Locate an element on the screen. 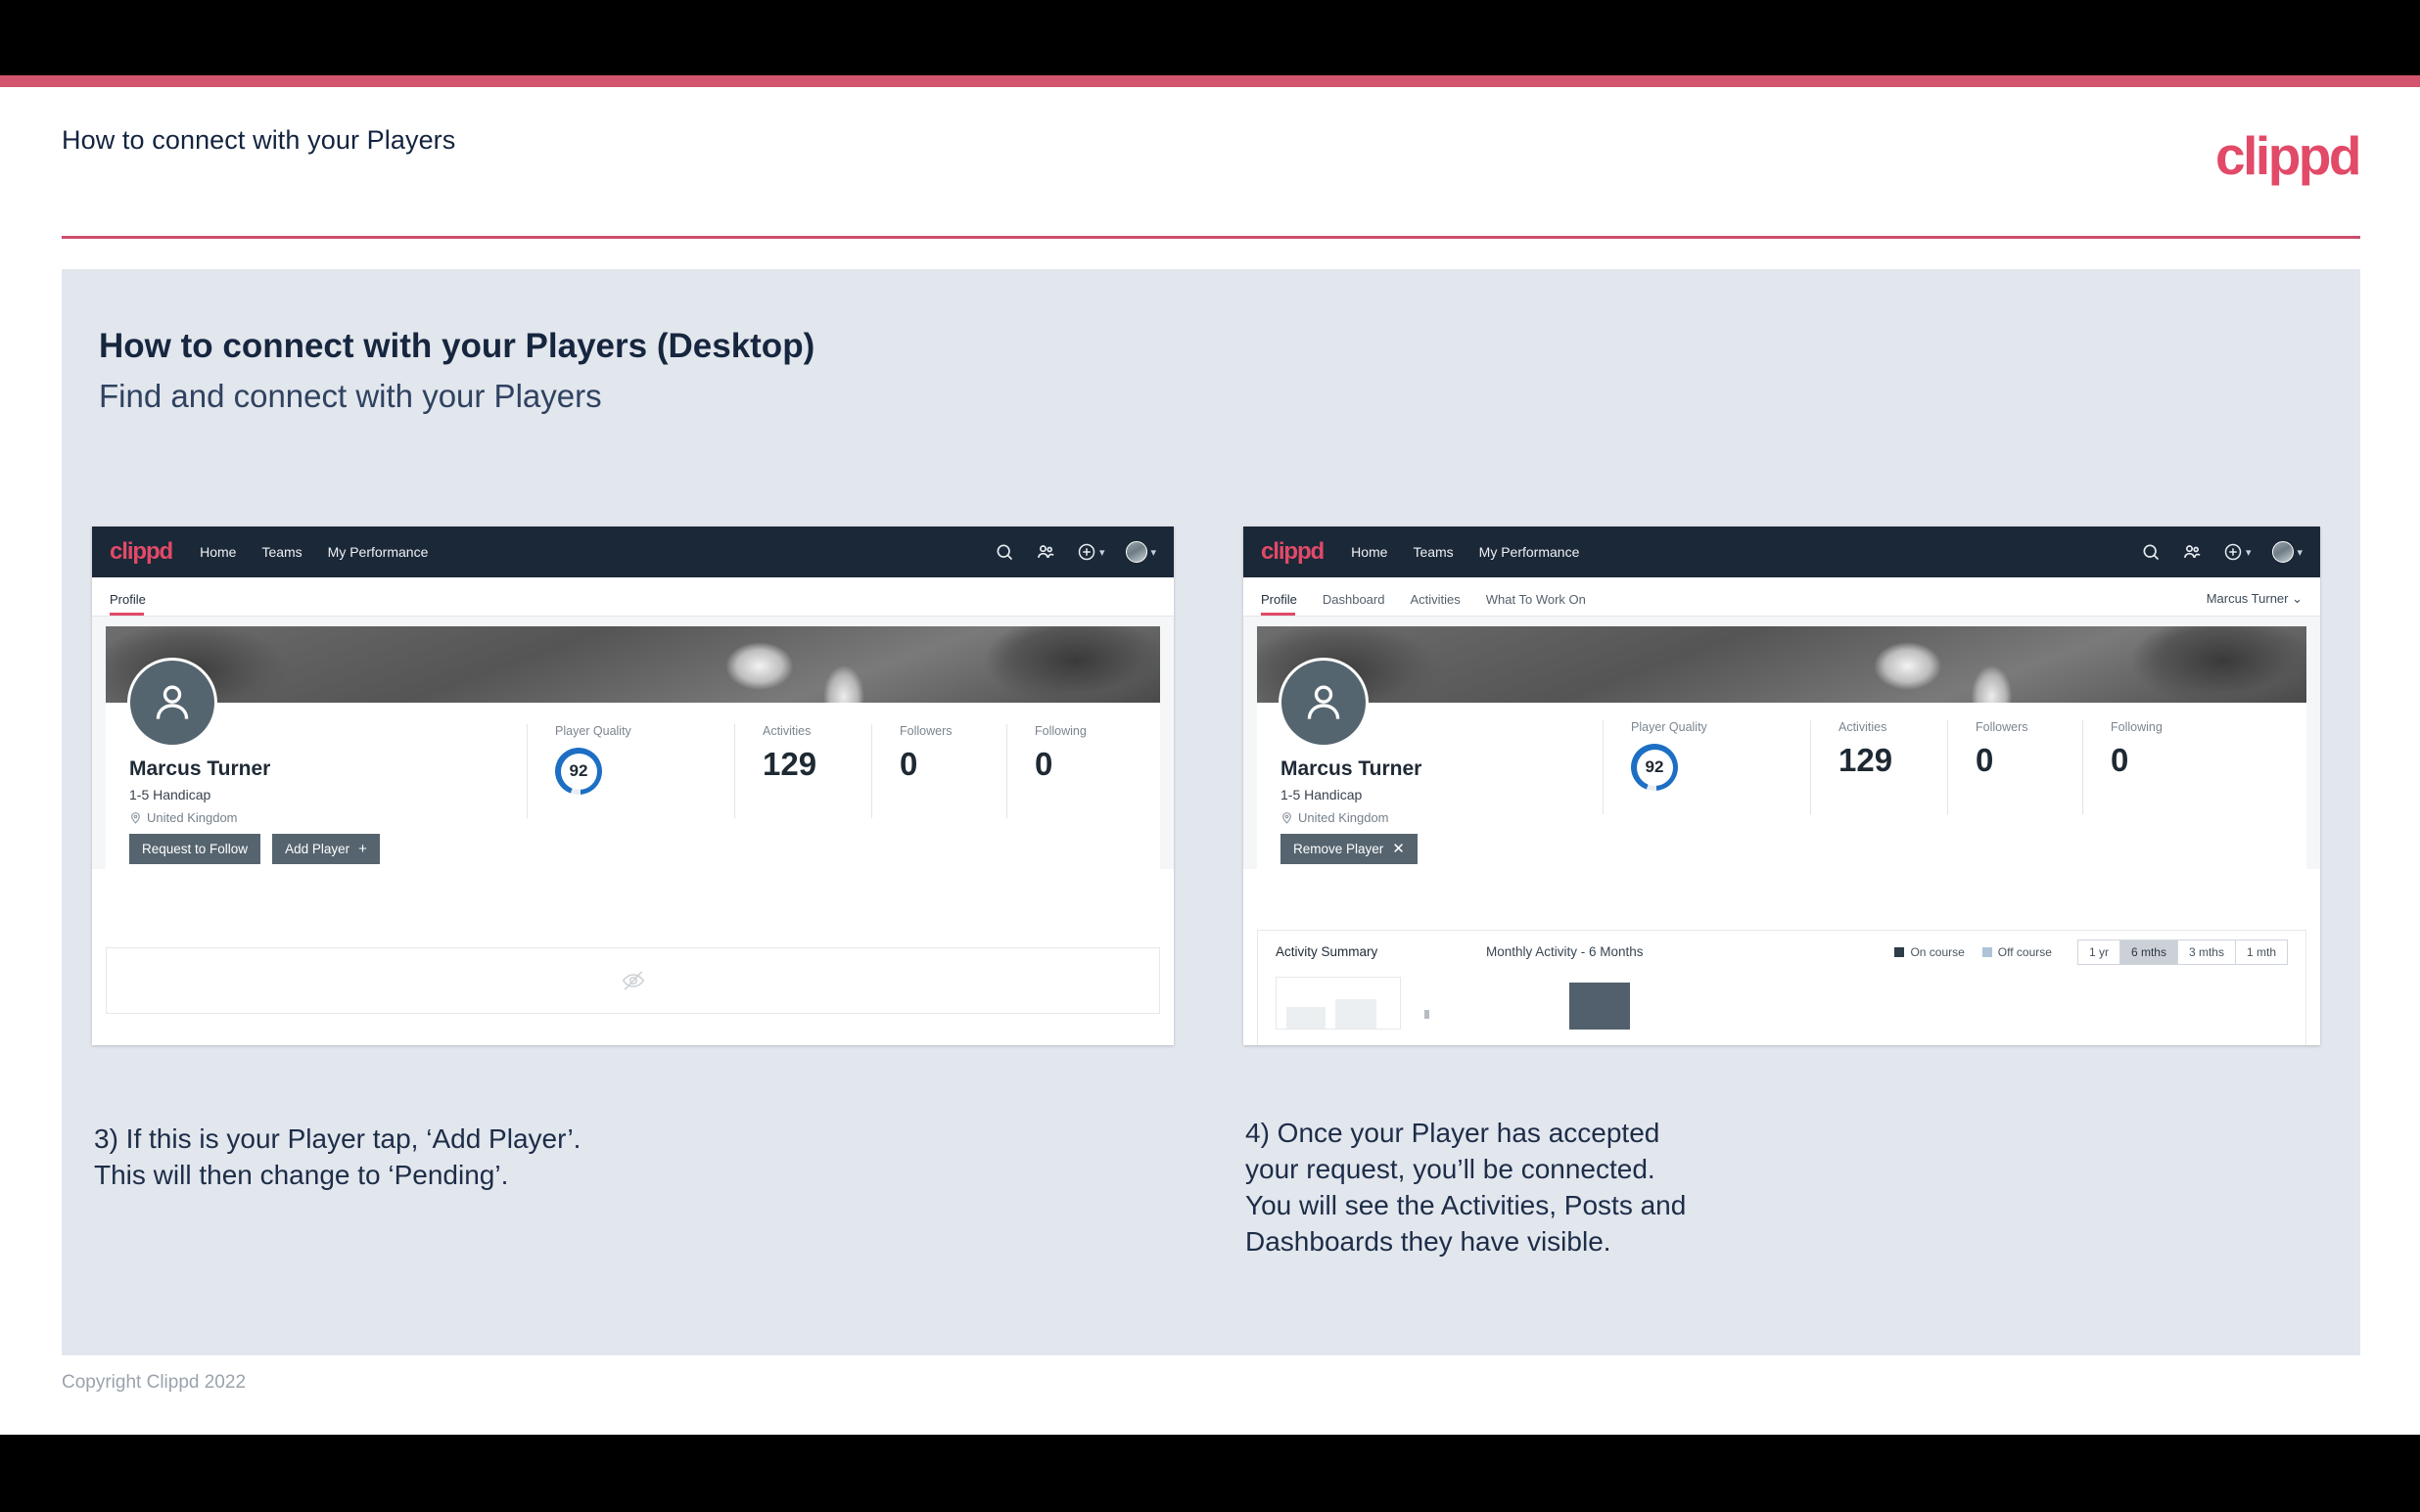 The width and height of the screenshot is (2420, 1512). app-navbar: clippd Home Teams My Performance ▾ ▾ is located at coordinates (633, 552).